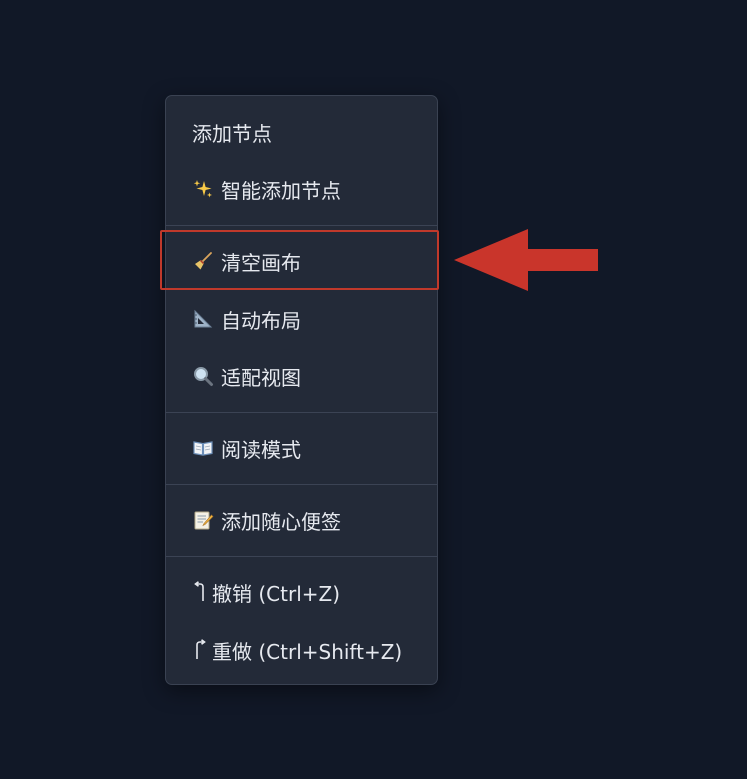 The height and width of the screenshot is (779, 747). Describe the element at coordinates (276, 593) in the screenshot. I see `menu-item-label: 撤销 (Ctrl+Z)` at that location.